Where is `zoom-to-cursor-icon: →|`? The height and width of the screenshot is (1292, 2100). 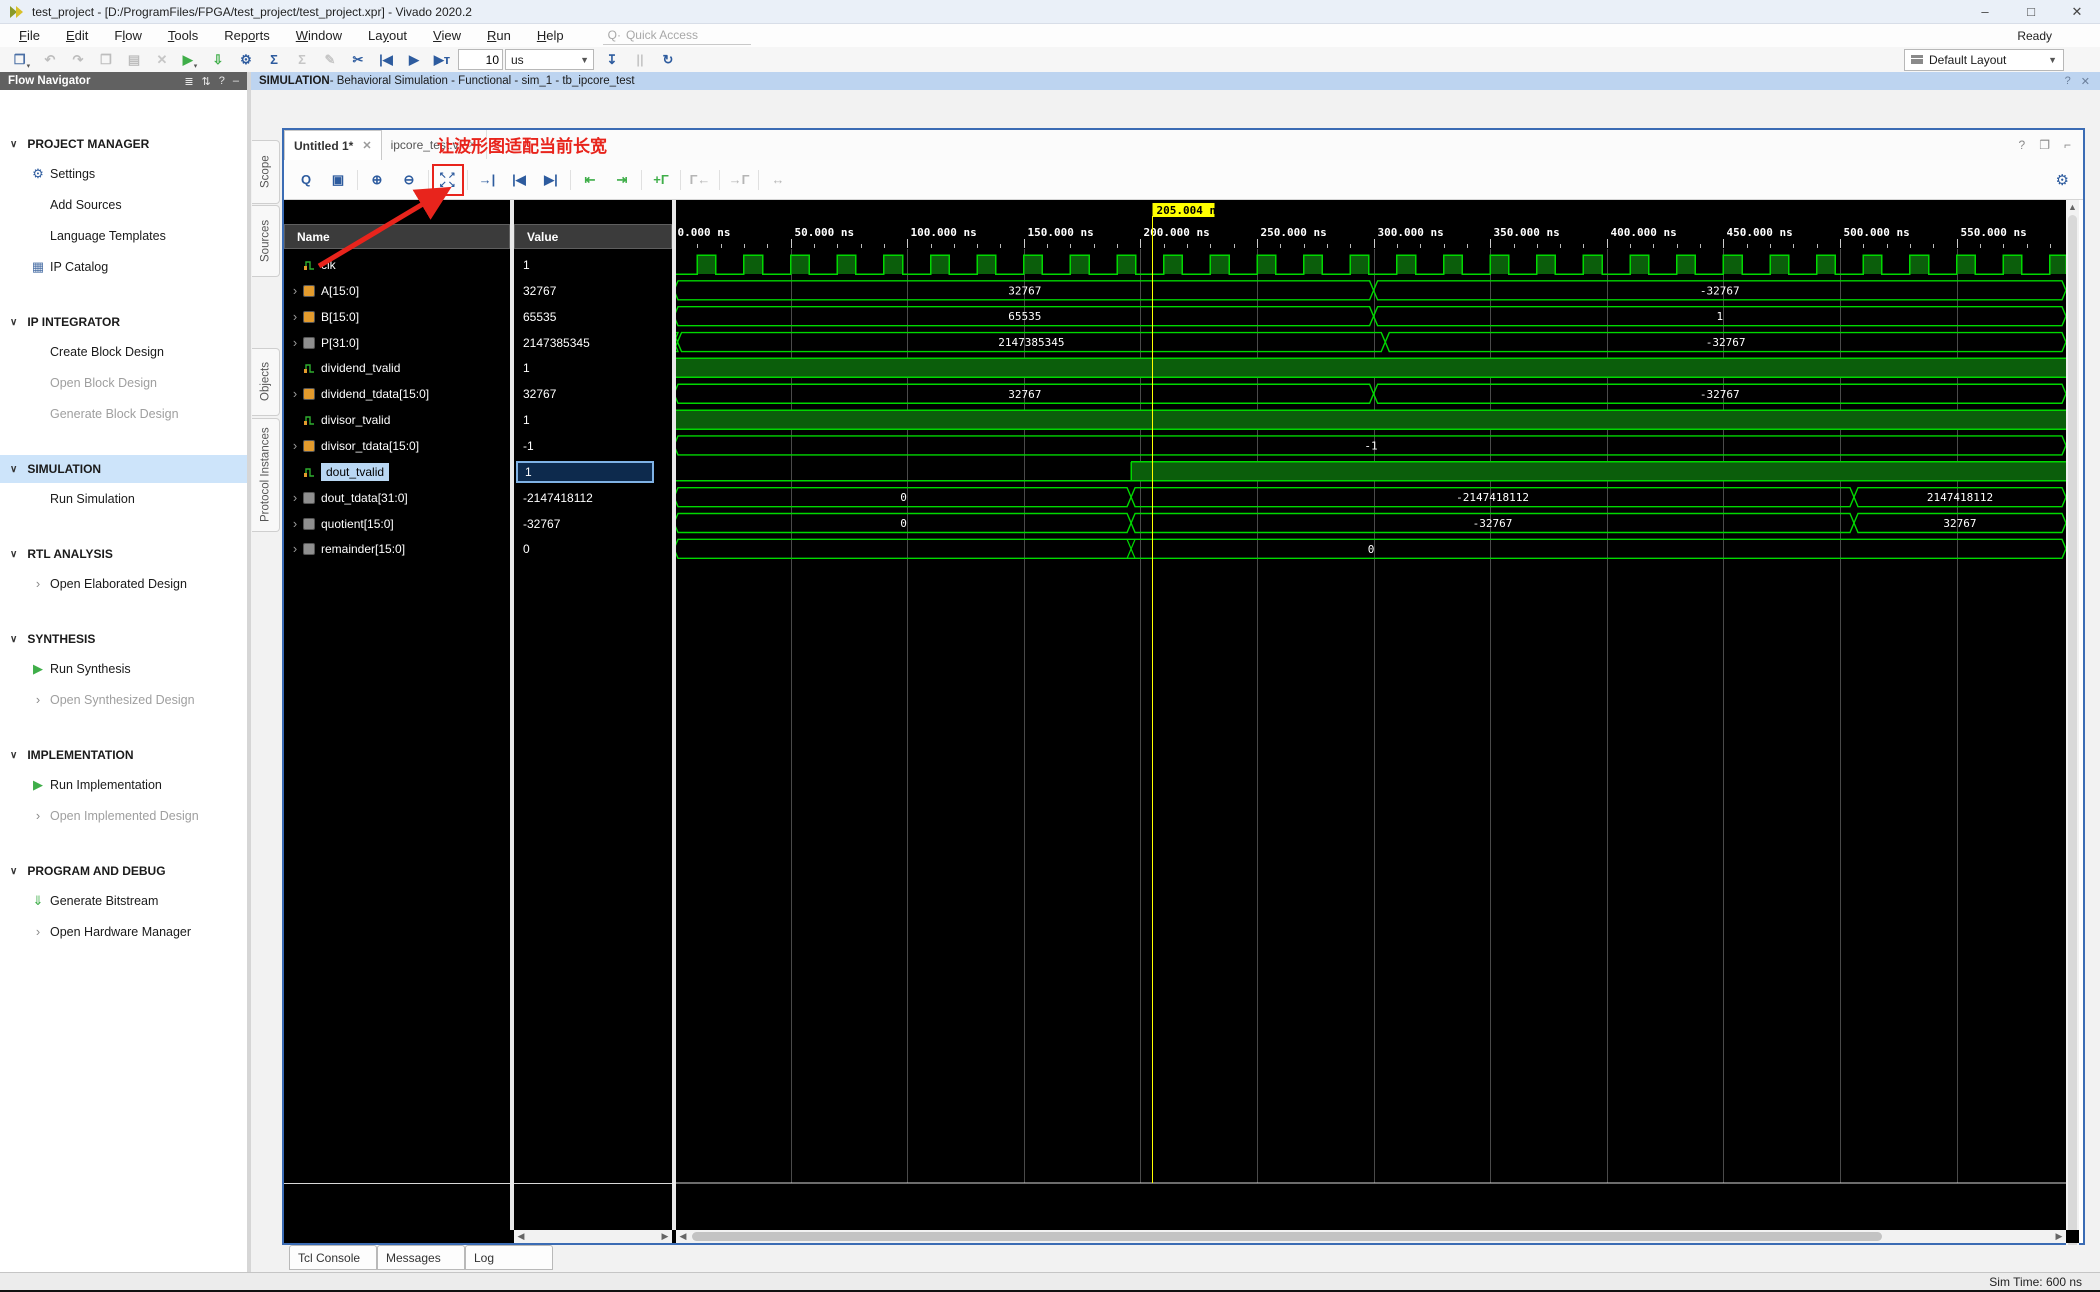 zoom-to-cursor-icon: →| is located at coordinates (487, 180).